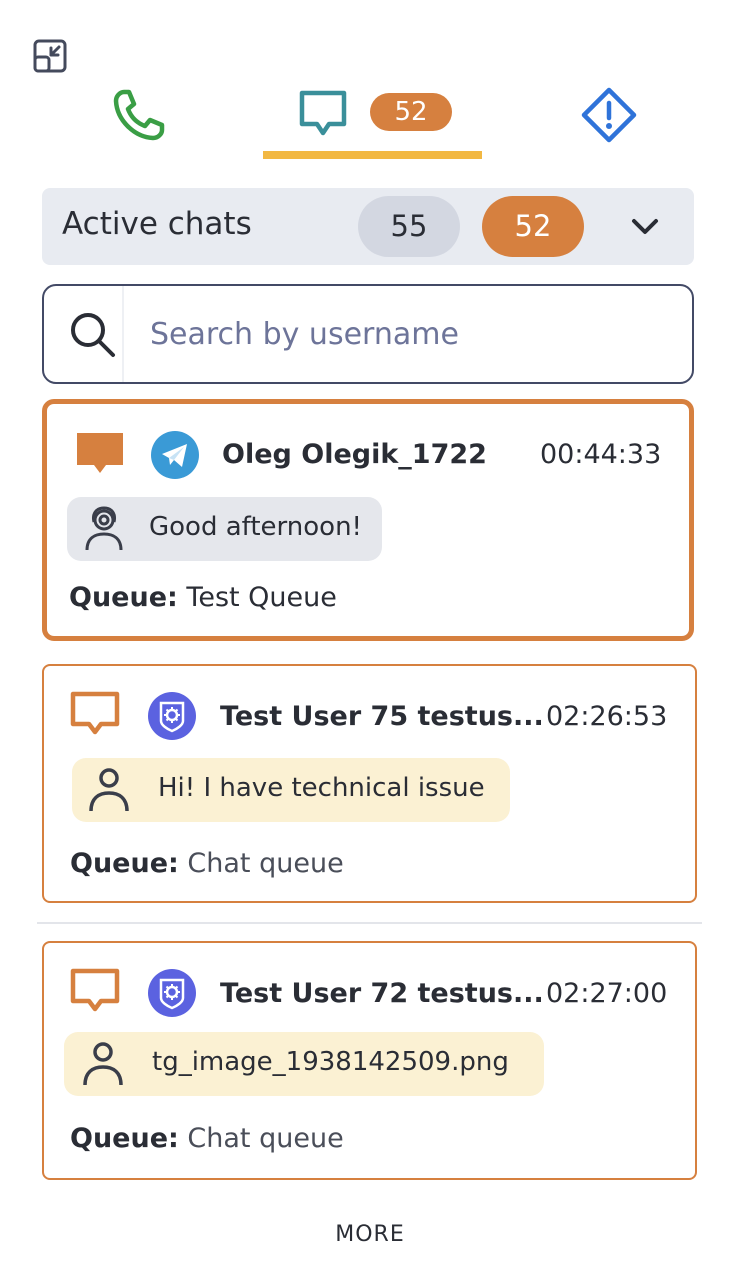 Image resolution: width=734 pixels, height=1272 pixels. What do you see at coordinates (175, 455) in the screenshot?
I see `telegram-icon` at bounding box center [175, 455].